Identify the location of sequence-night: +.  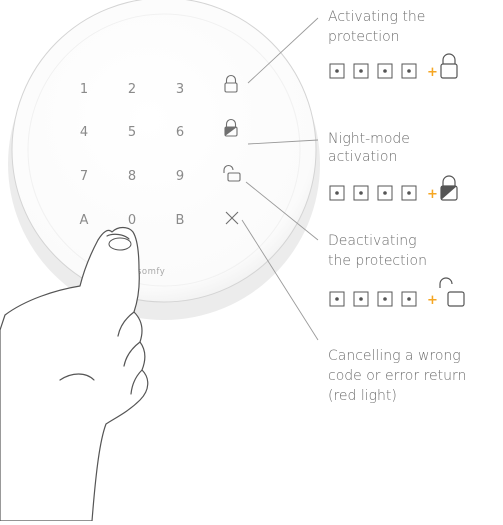
(393, 188).